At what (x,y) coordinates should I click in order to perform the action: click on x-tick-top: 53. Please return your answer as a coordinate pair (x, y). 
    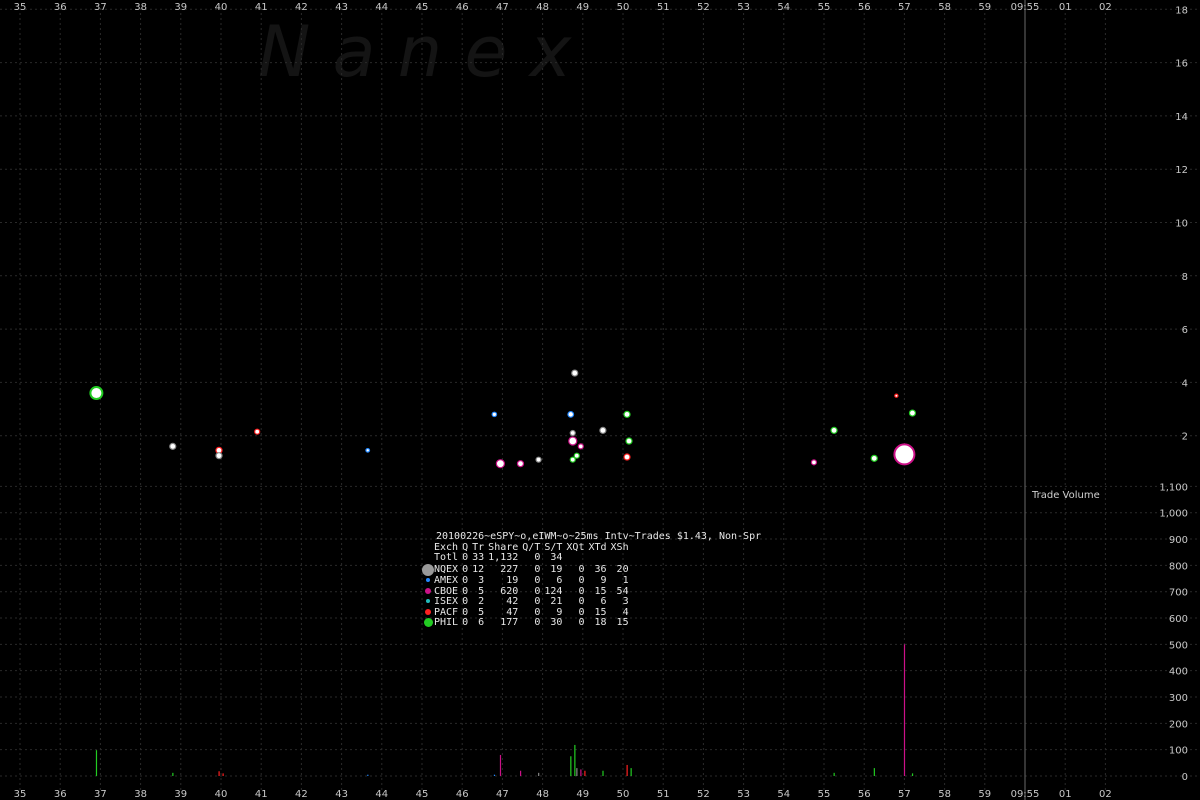
    Looking at the image, I should click on (743, 7).